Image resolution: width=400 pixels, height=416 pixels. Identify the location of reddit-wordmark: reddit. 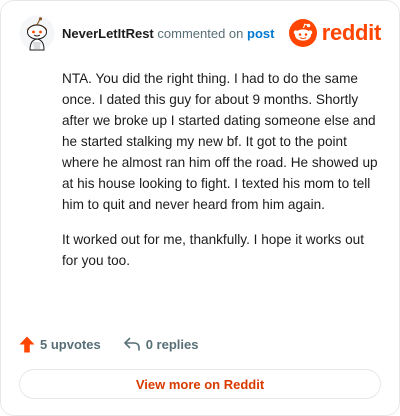
(351, 32).